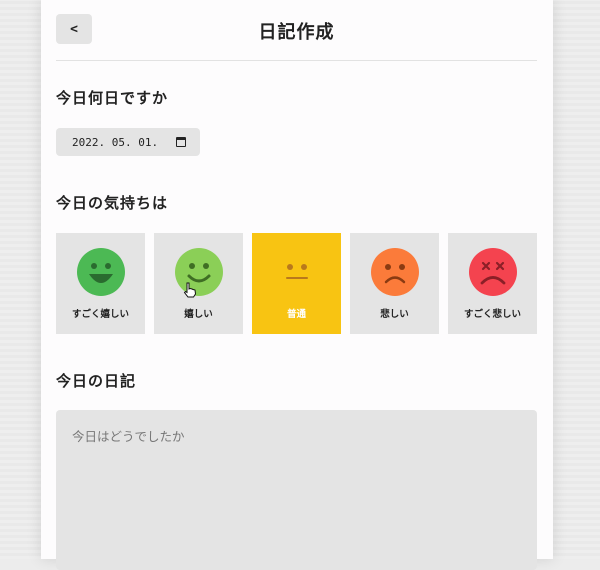 The width and height of the screenshot is (600, 570). I want to click on very-sad-face-icon, so click(492, 272).